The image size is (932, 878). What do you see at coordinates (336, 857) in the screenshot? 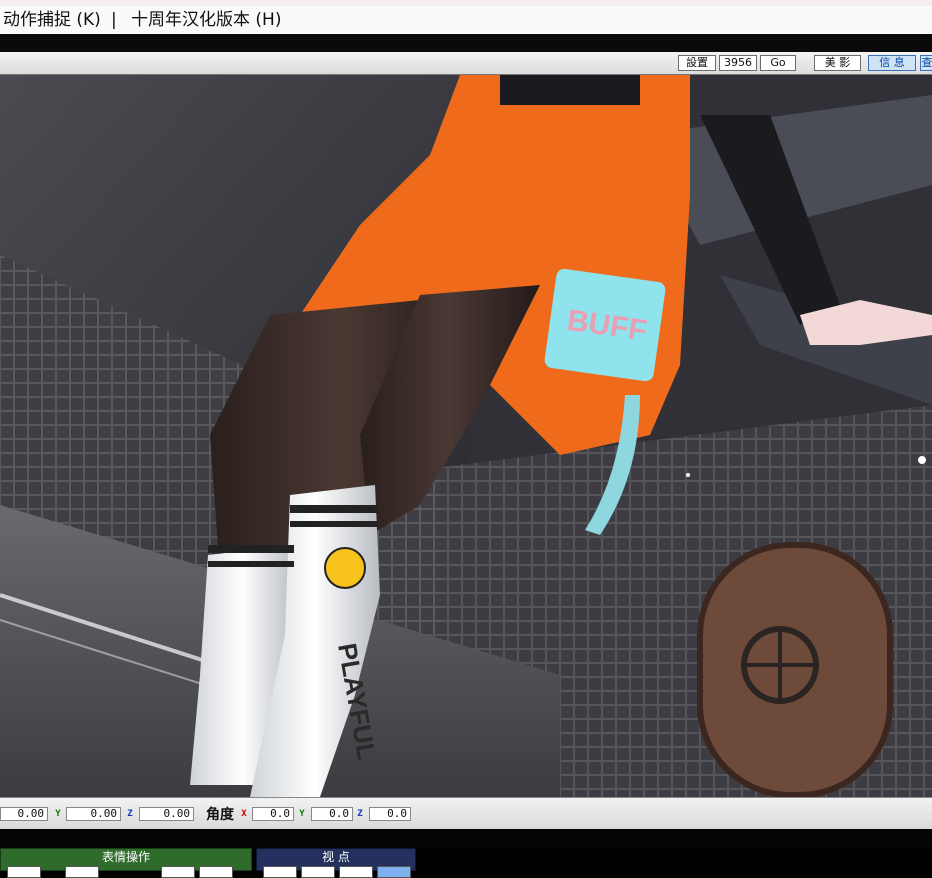
I see `view-panel-title: 视 点` at bounding box center [336, 857].